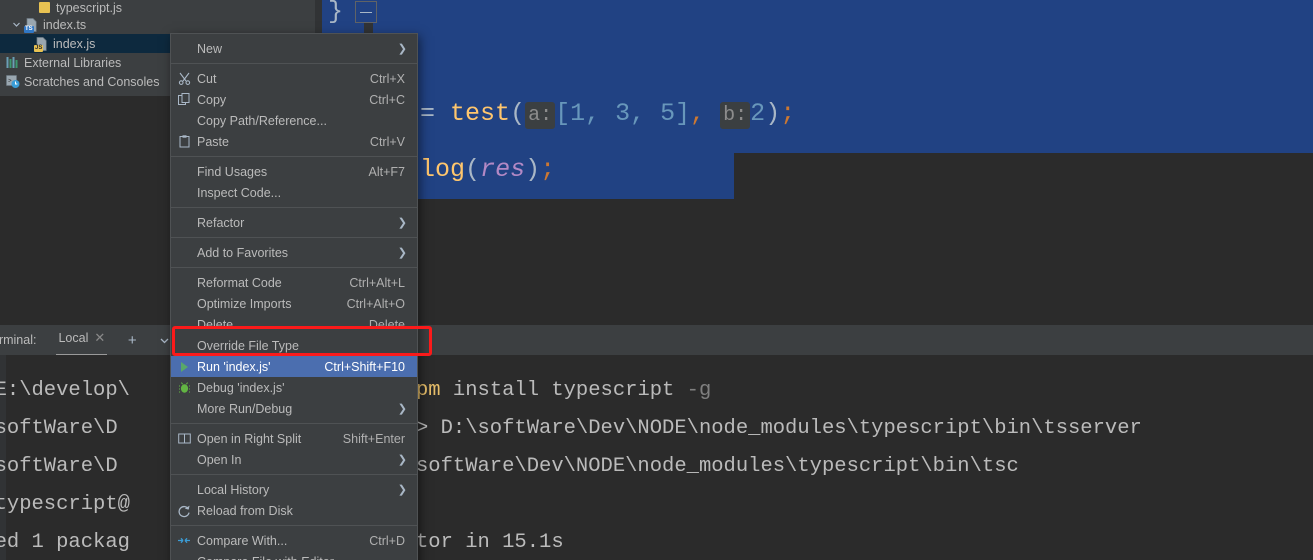  Describe the element at coordinates (234, 366) in the screenshot. I see `menu-item-label: Run 'index.js'` at that location.